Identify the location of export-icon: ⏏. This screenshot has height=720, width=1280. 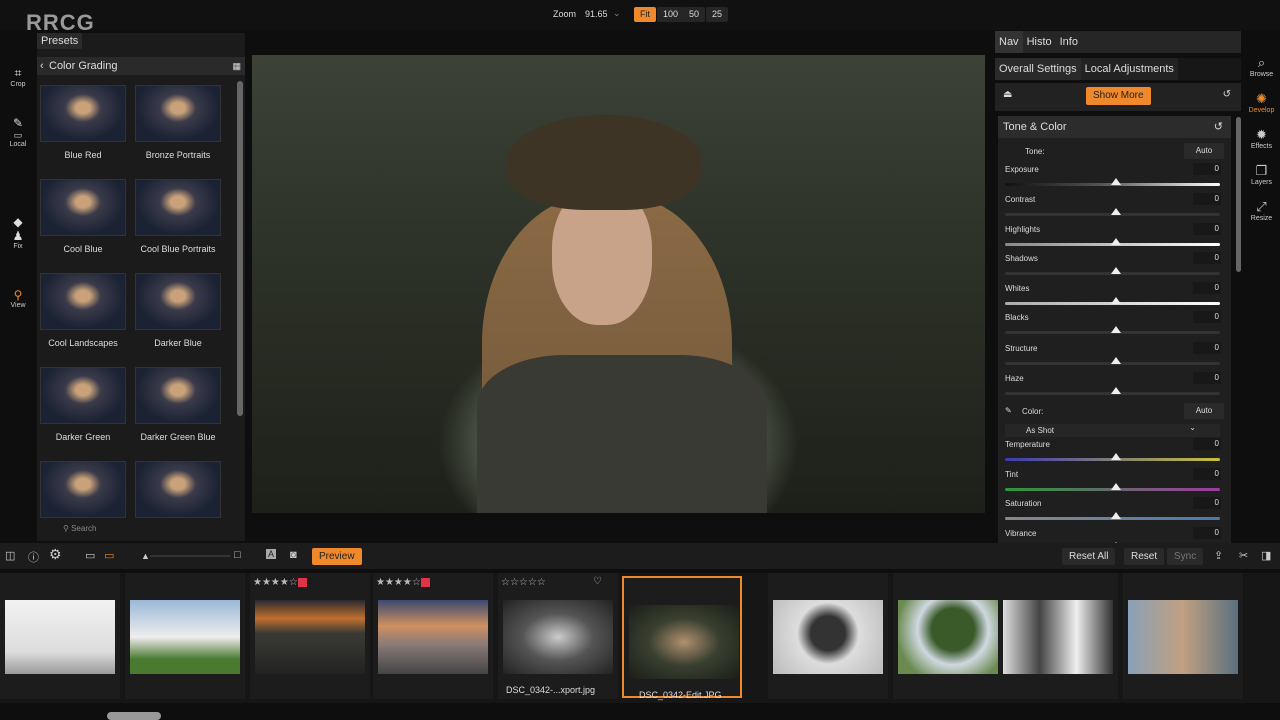
(1007, 94).